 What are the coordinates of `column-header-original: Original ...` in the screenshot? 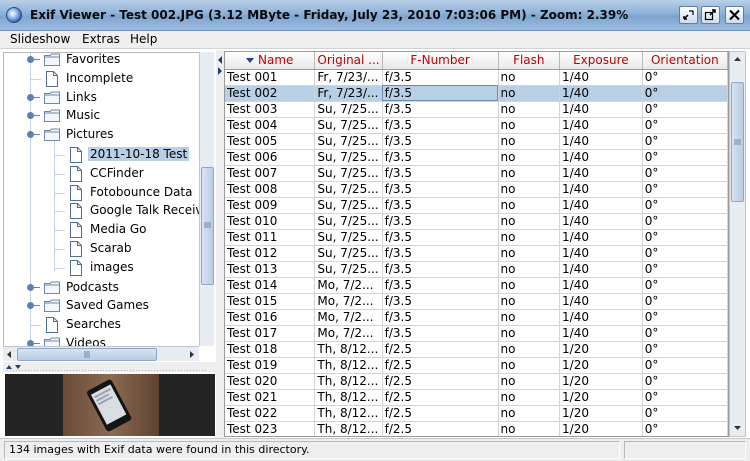 It's located at (348, 61).